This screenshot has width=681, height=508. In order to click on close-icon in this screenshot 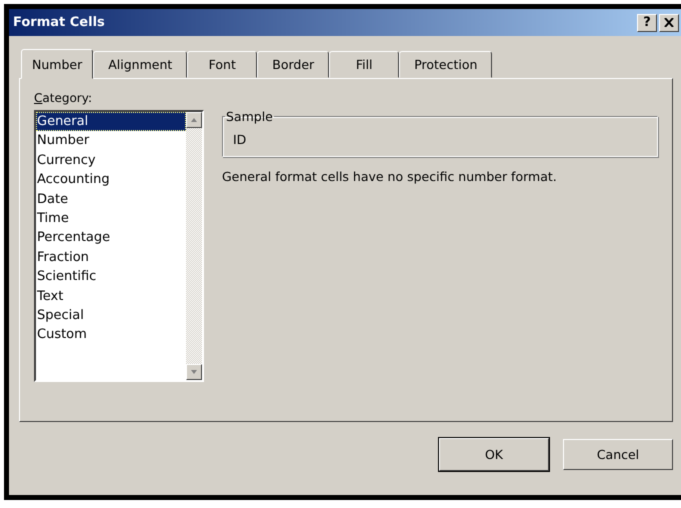, I will do `click(669, 22)`.